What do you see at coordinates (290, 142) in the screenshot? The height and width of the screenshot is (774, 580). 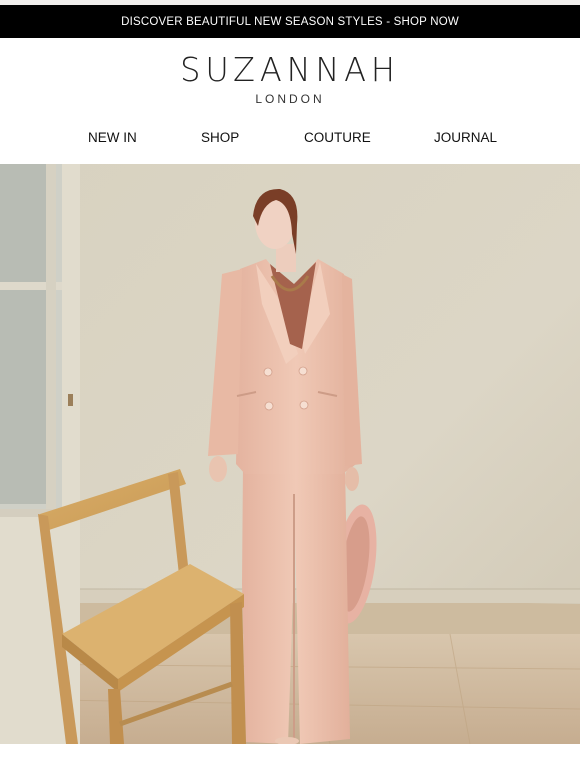 I see `main-nav: NEW IN SHOP COUTURE JOURNAL` at bounding box center [290, 142].